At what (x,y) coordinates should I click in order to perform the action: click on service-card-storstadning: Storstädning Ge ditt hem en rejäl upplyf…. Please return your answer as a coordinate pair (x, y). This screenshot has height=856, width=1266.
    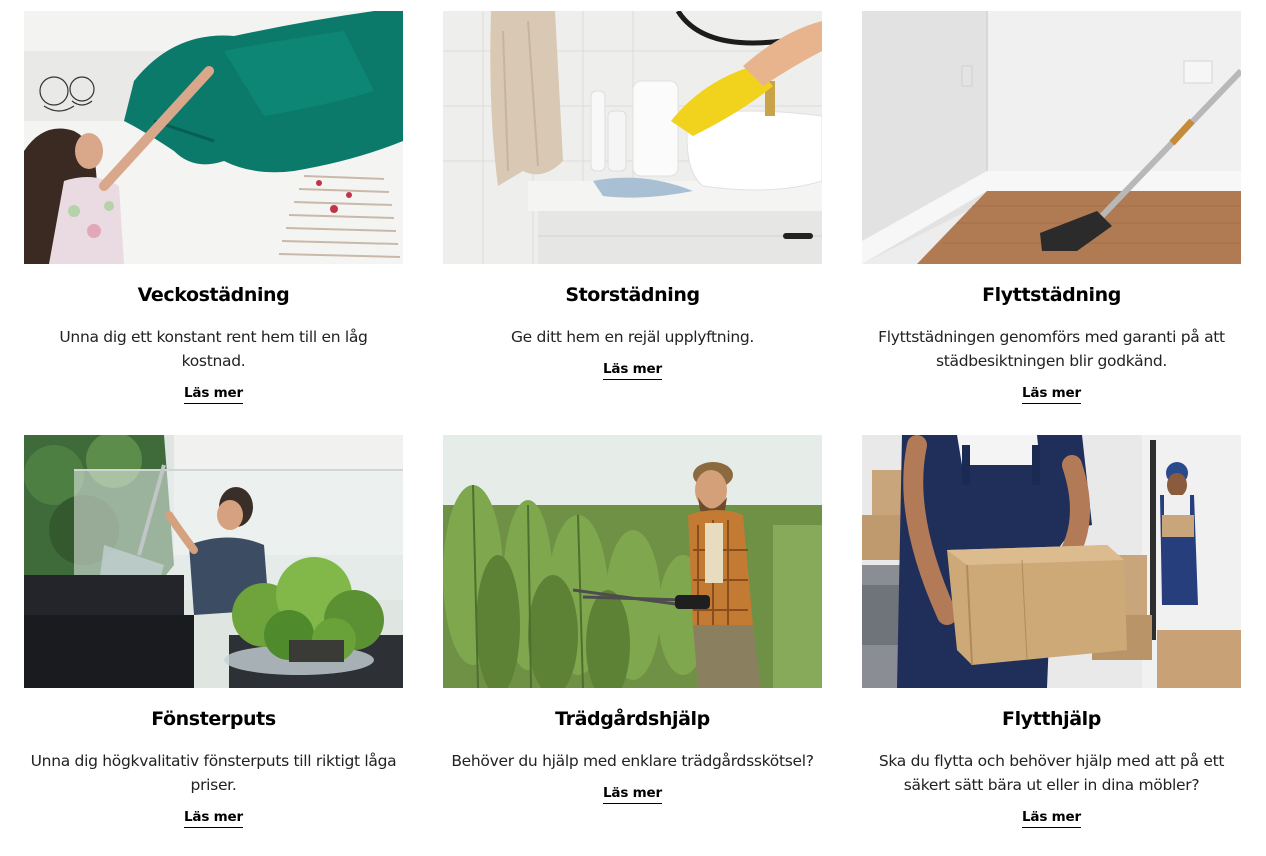
    Looking at the image, I should click on (632, 223).